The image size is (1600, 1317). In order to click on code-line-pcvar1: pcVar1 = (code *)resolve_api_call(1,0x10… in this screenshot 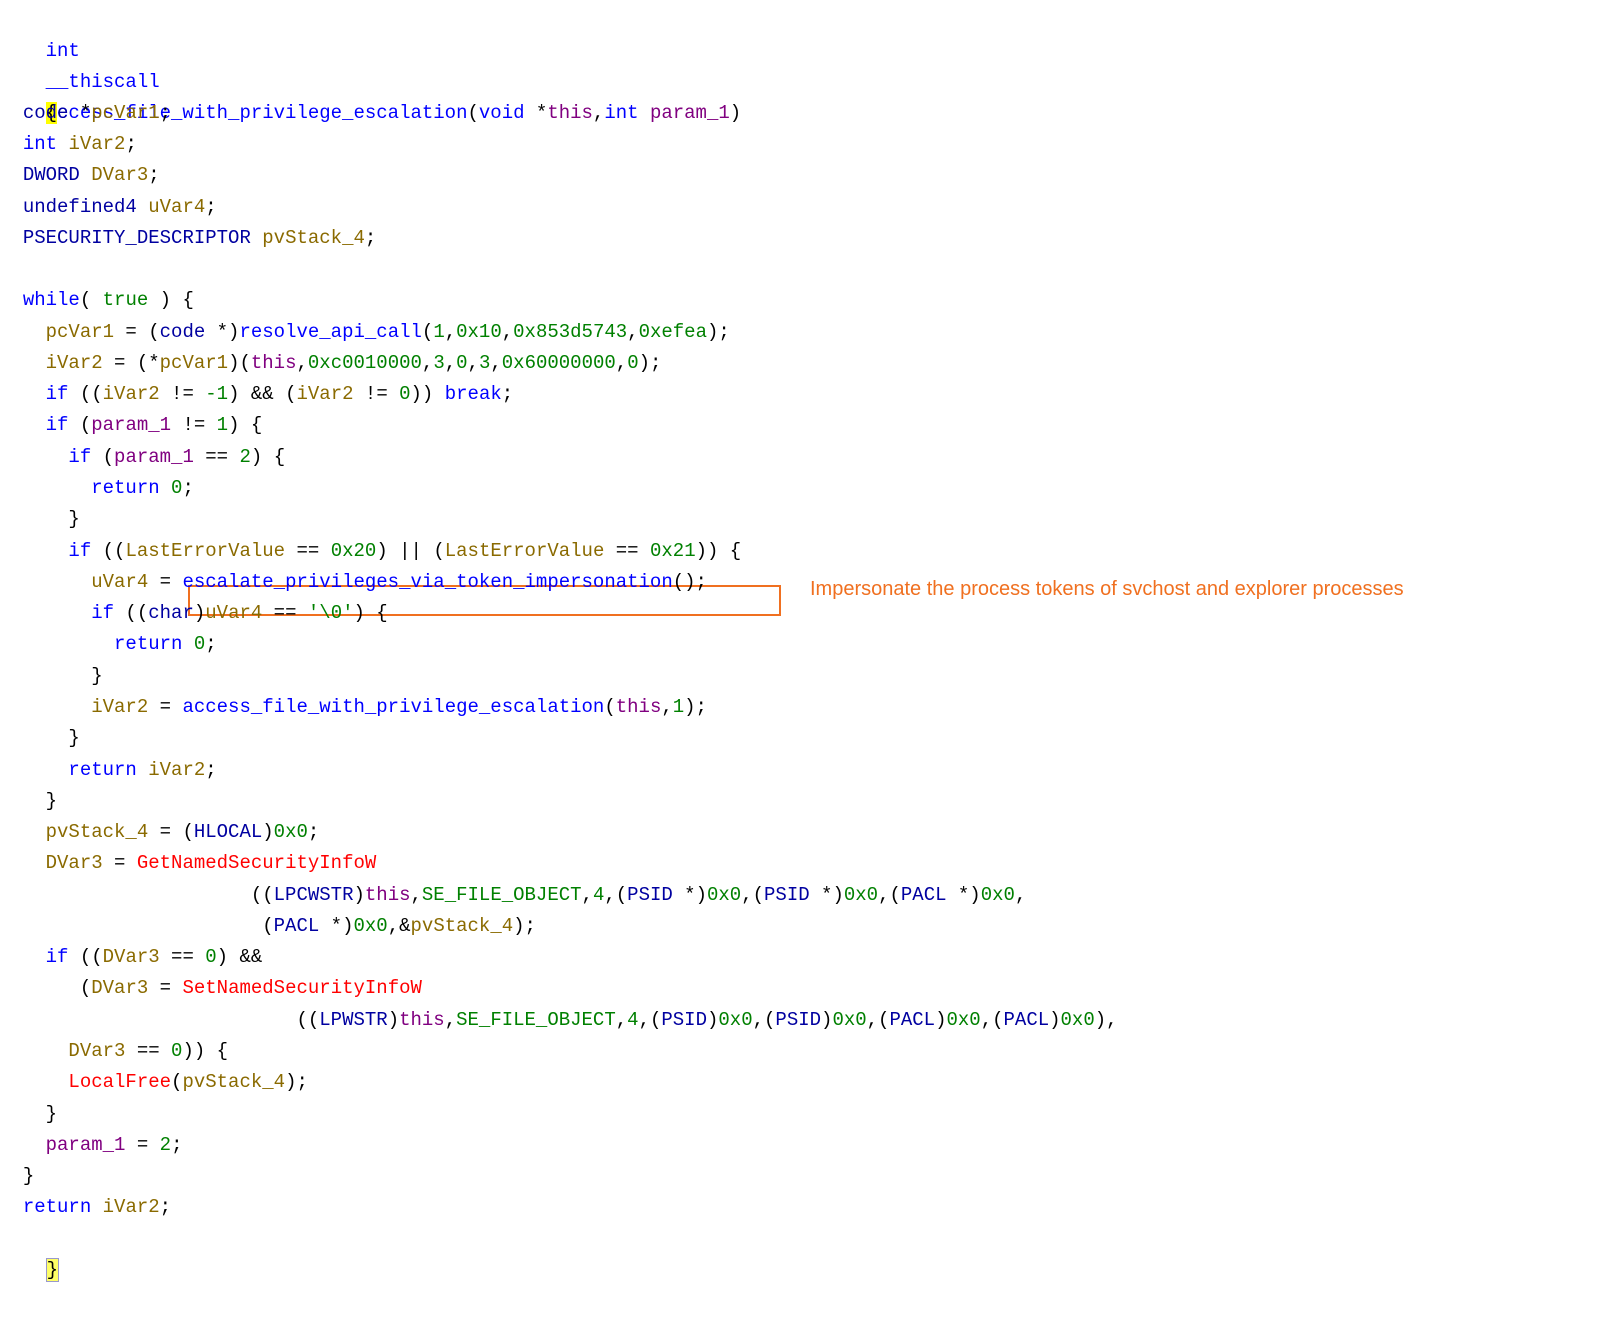, I will do `click(365, 332)`.